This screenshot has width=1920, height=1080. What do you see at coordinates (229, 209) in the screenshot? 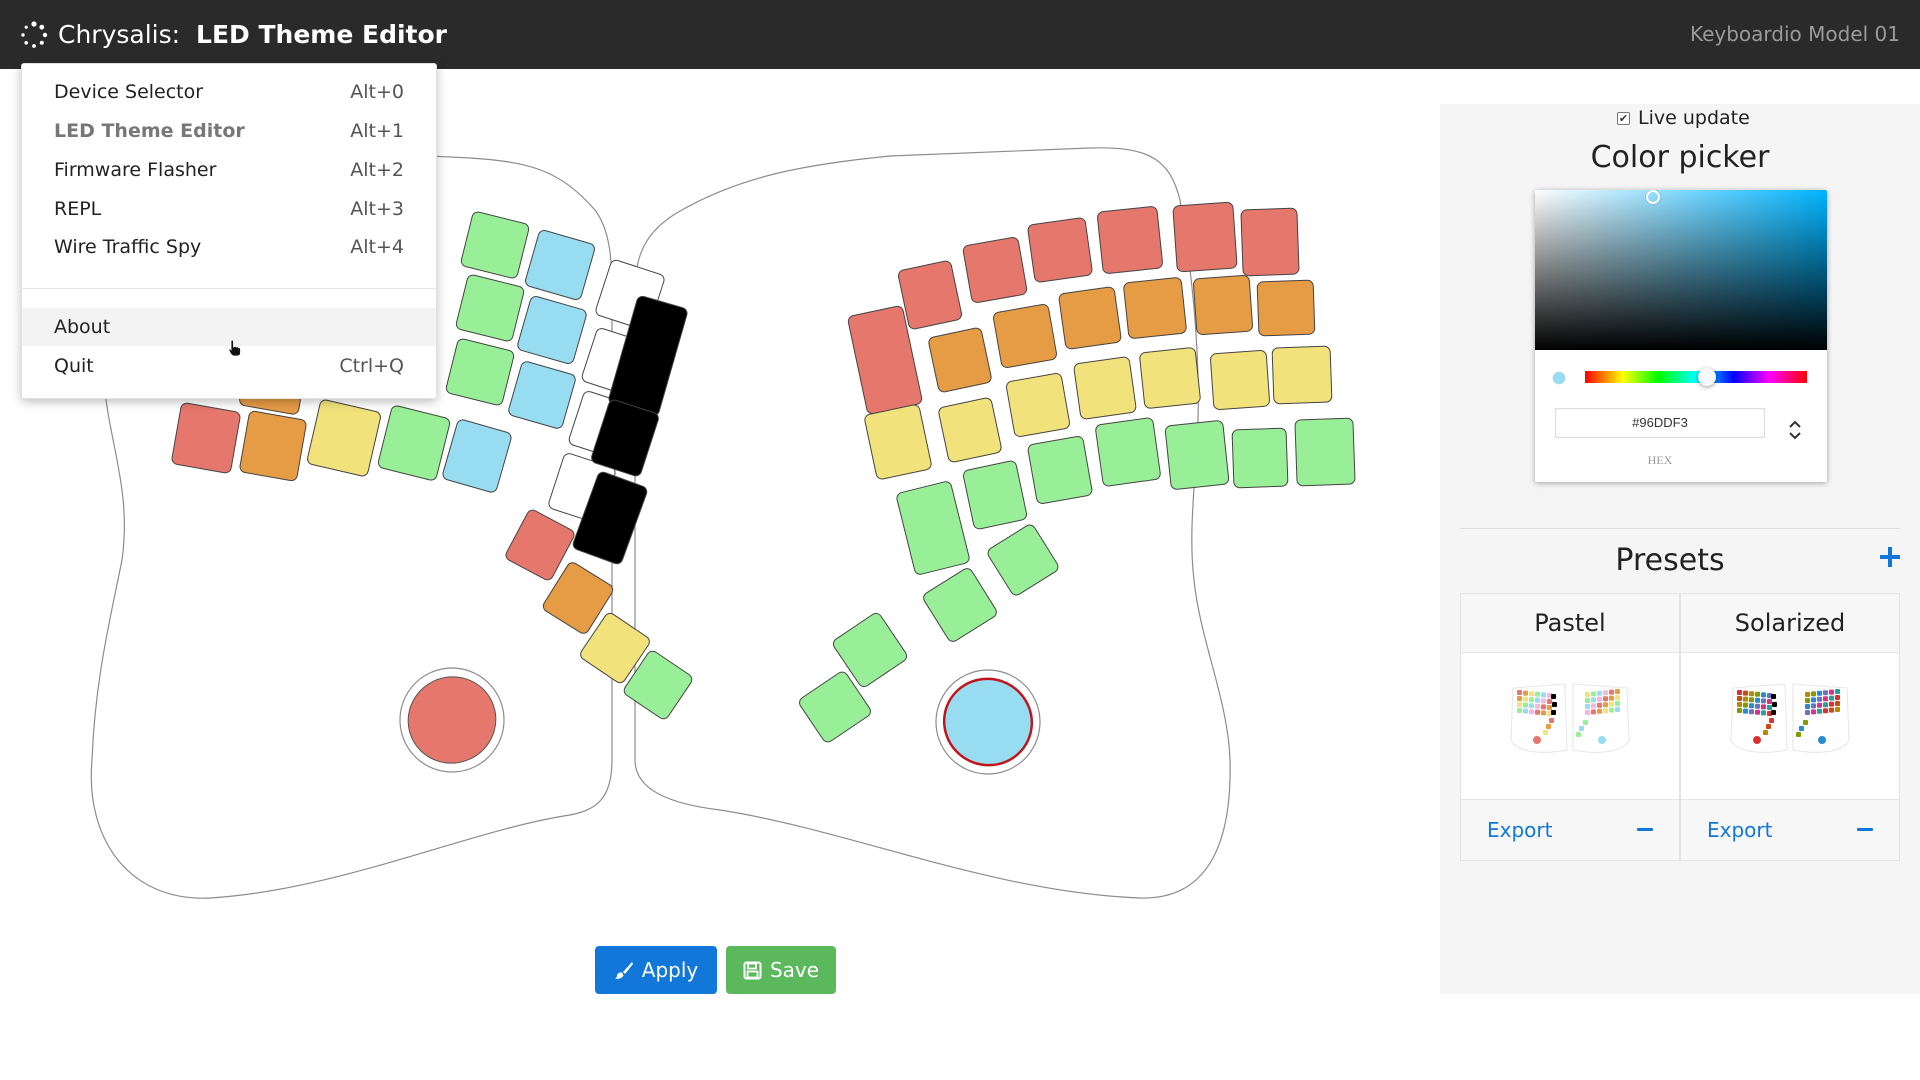
I see `menu-item-repl: REPL Alt+3` at bounding box center [229, 209].